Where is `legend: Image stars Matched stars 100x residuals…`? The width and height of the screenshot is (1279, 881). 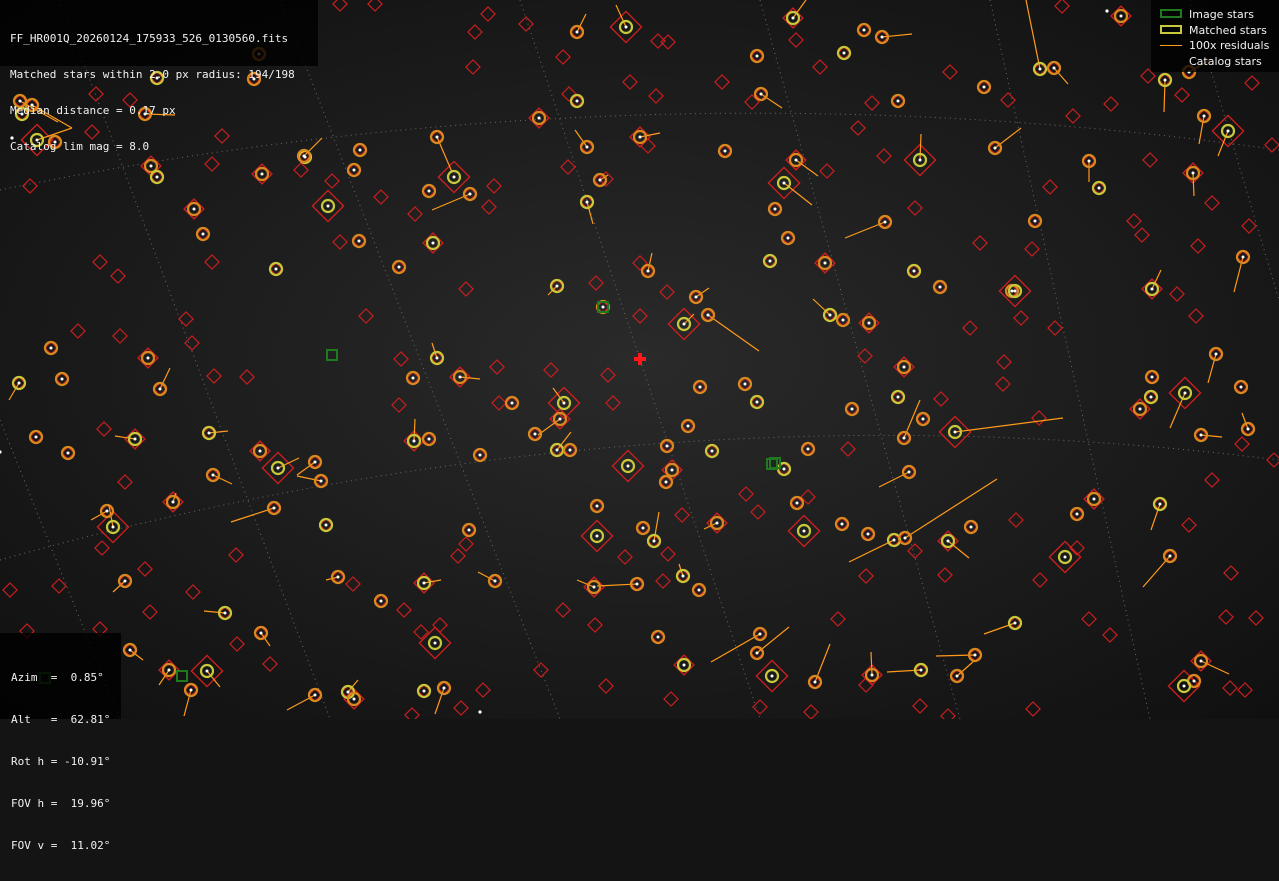
legend: Image stars Matched stars 100x residuals… is located at coordinates (1215, 36).